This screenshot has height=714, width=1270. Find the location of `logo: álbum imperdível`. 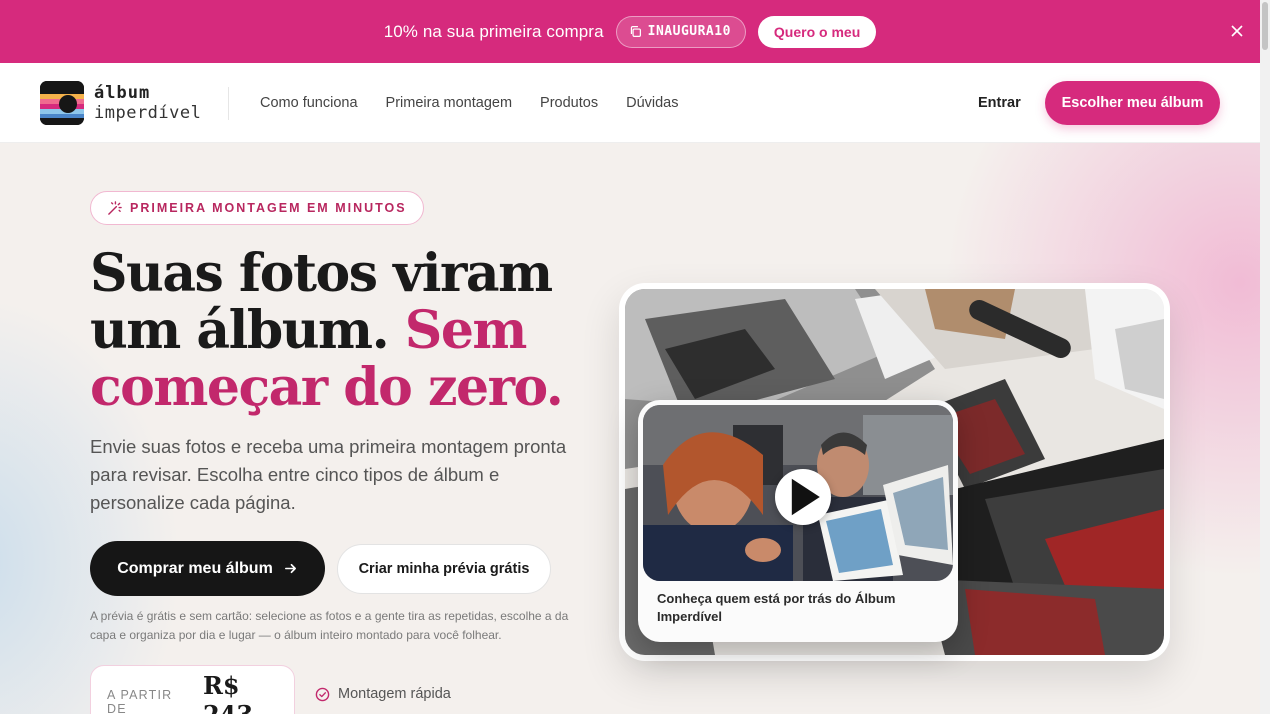

logo: álbum imperdível is located at coordinates (120, 103).